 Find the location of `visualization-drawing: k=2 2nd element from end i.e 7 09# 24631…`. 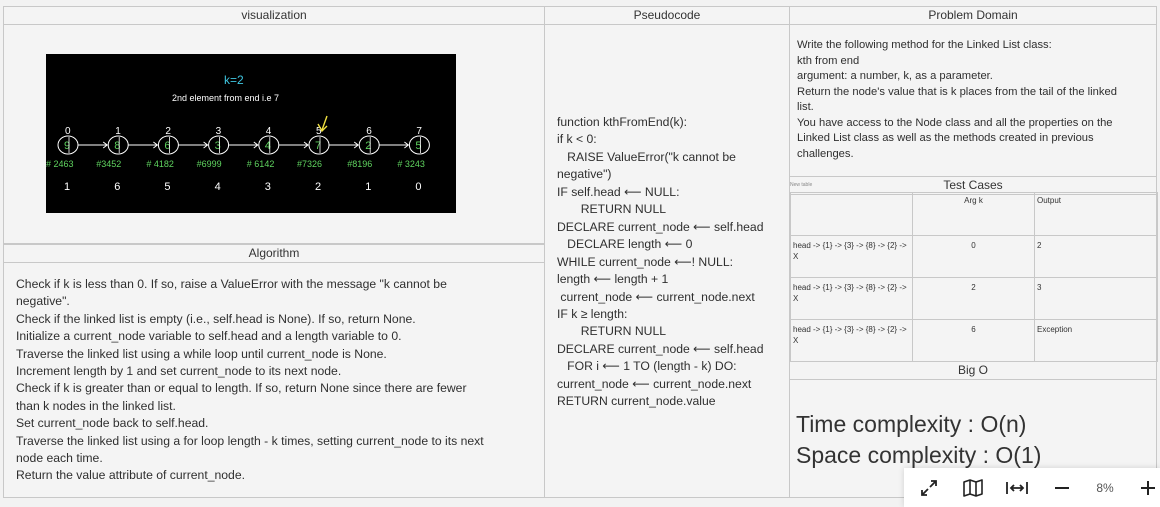

visualization-drawing: k=2 2nd element from end i.e 7 09# 24631… is located at coordinates (238, 133).